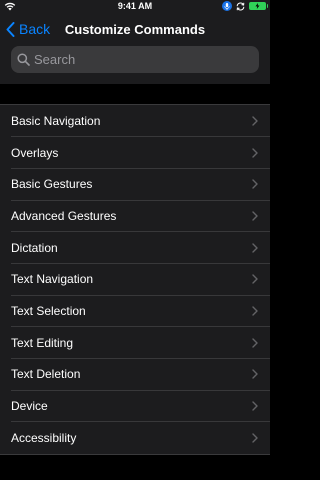  Describe the element at coordinates (135, 438) in the screenshot. I see `list-item-accessibility: Accessibility` at that location.